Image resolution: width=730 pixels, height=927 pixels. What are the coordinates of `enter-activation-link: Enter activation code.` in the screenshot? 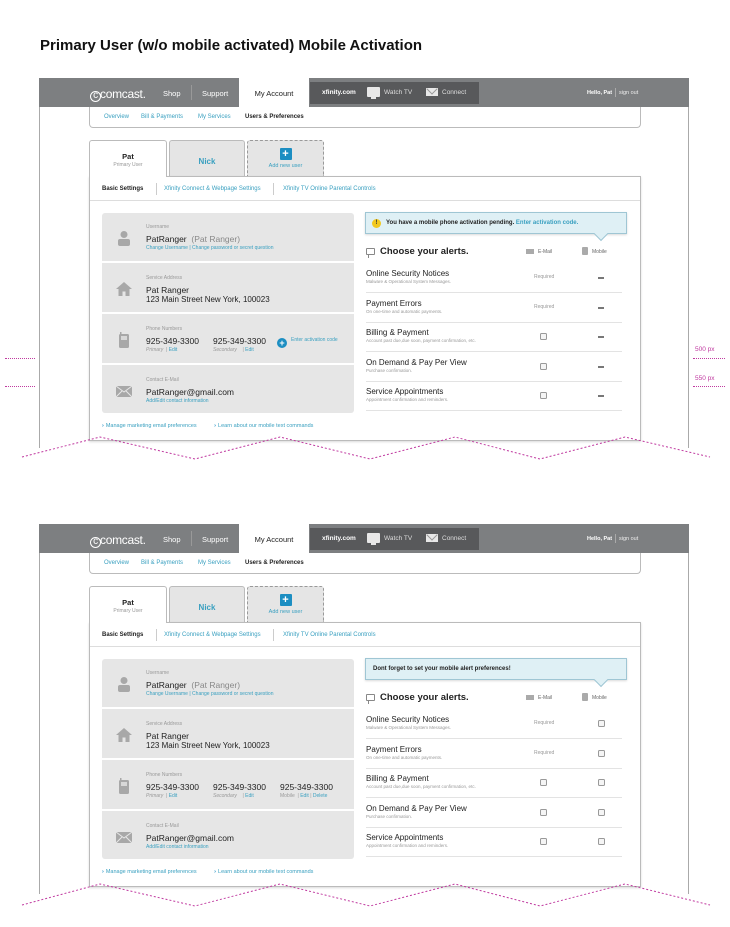 It's located at (547, 223).